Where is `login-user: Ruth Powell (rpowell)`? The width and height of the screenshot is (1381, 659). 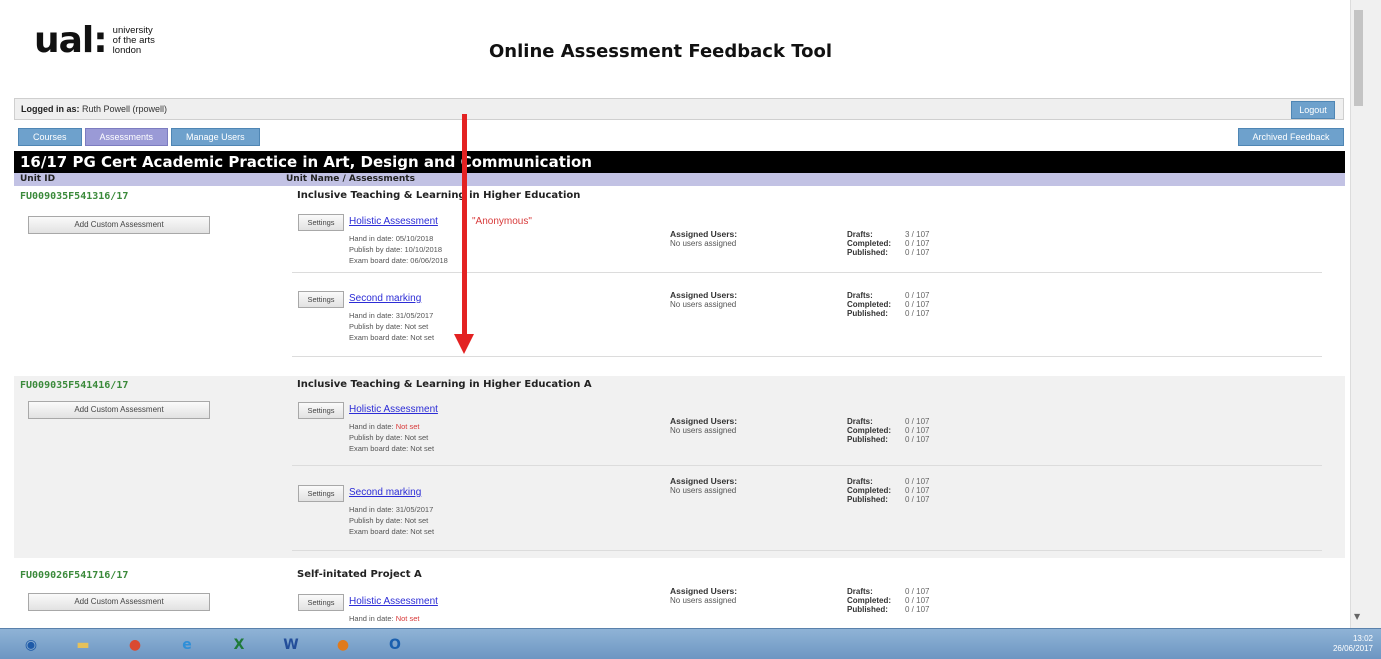
login-user: Ruth Powell (rpowell) is located at coordinates (125, 109).